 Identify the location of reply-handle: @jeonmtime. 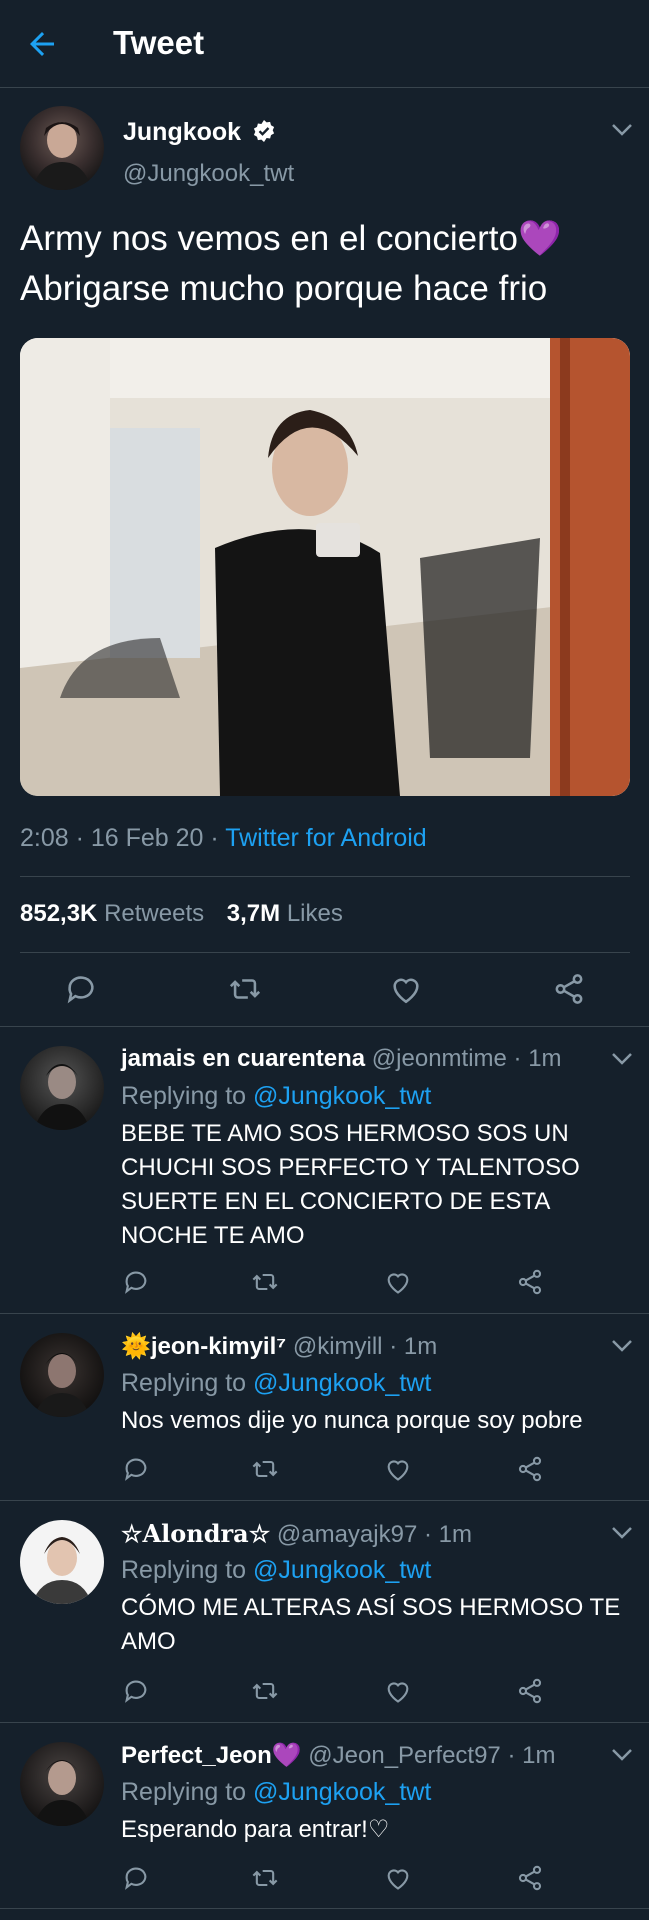
(439, 1058).